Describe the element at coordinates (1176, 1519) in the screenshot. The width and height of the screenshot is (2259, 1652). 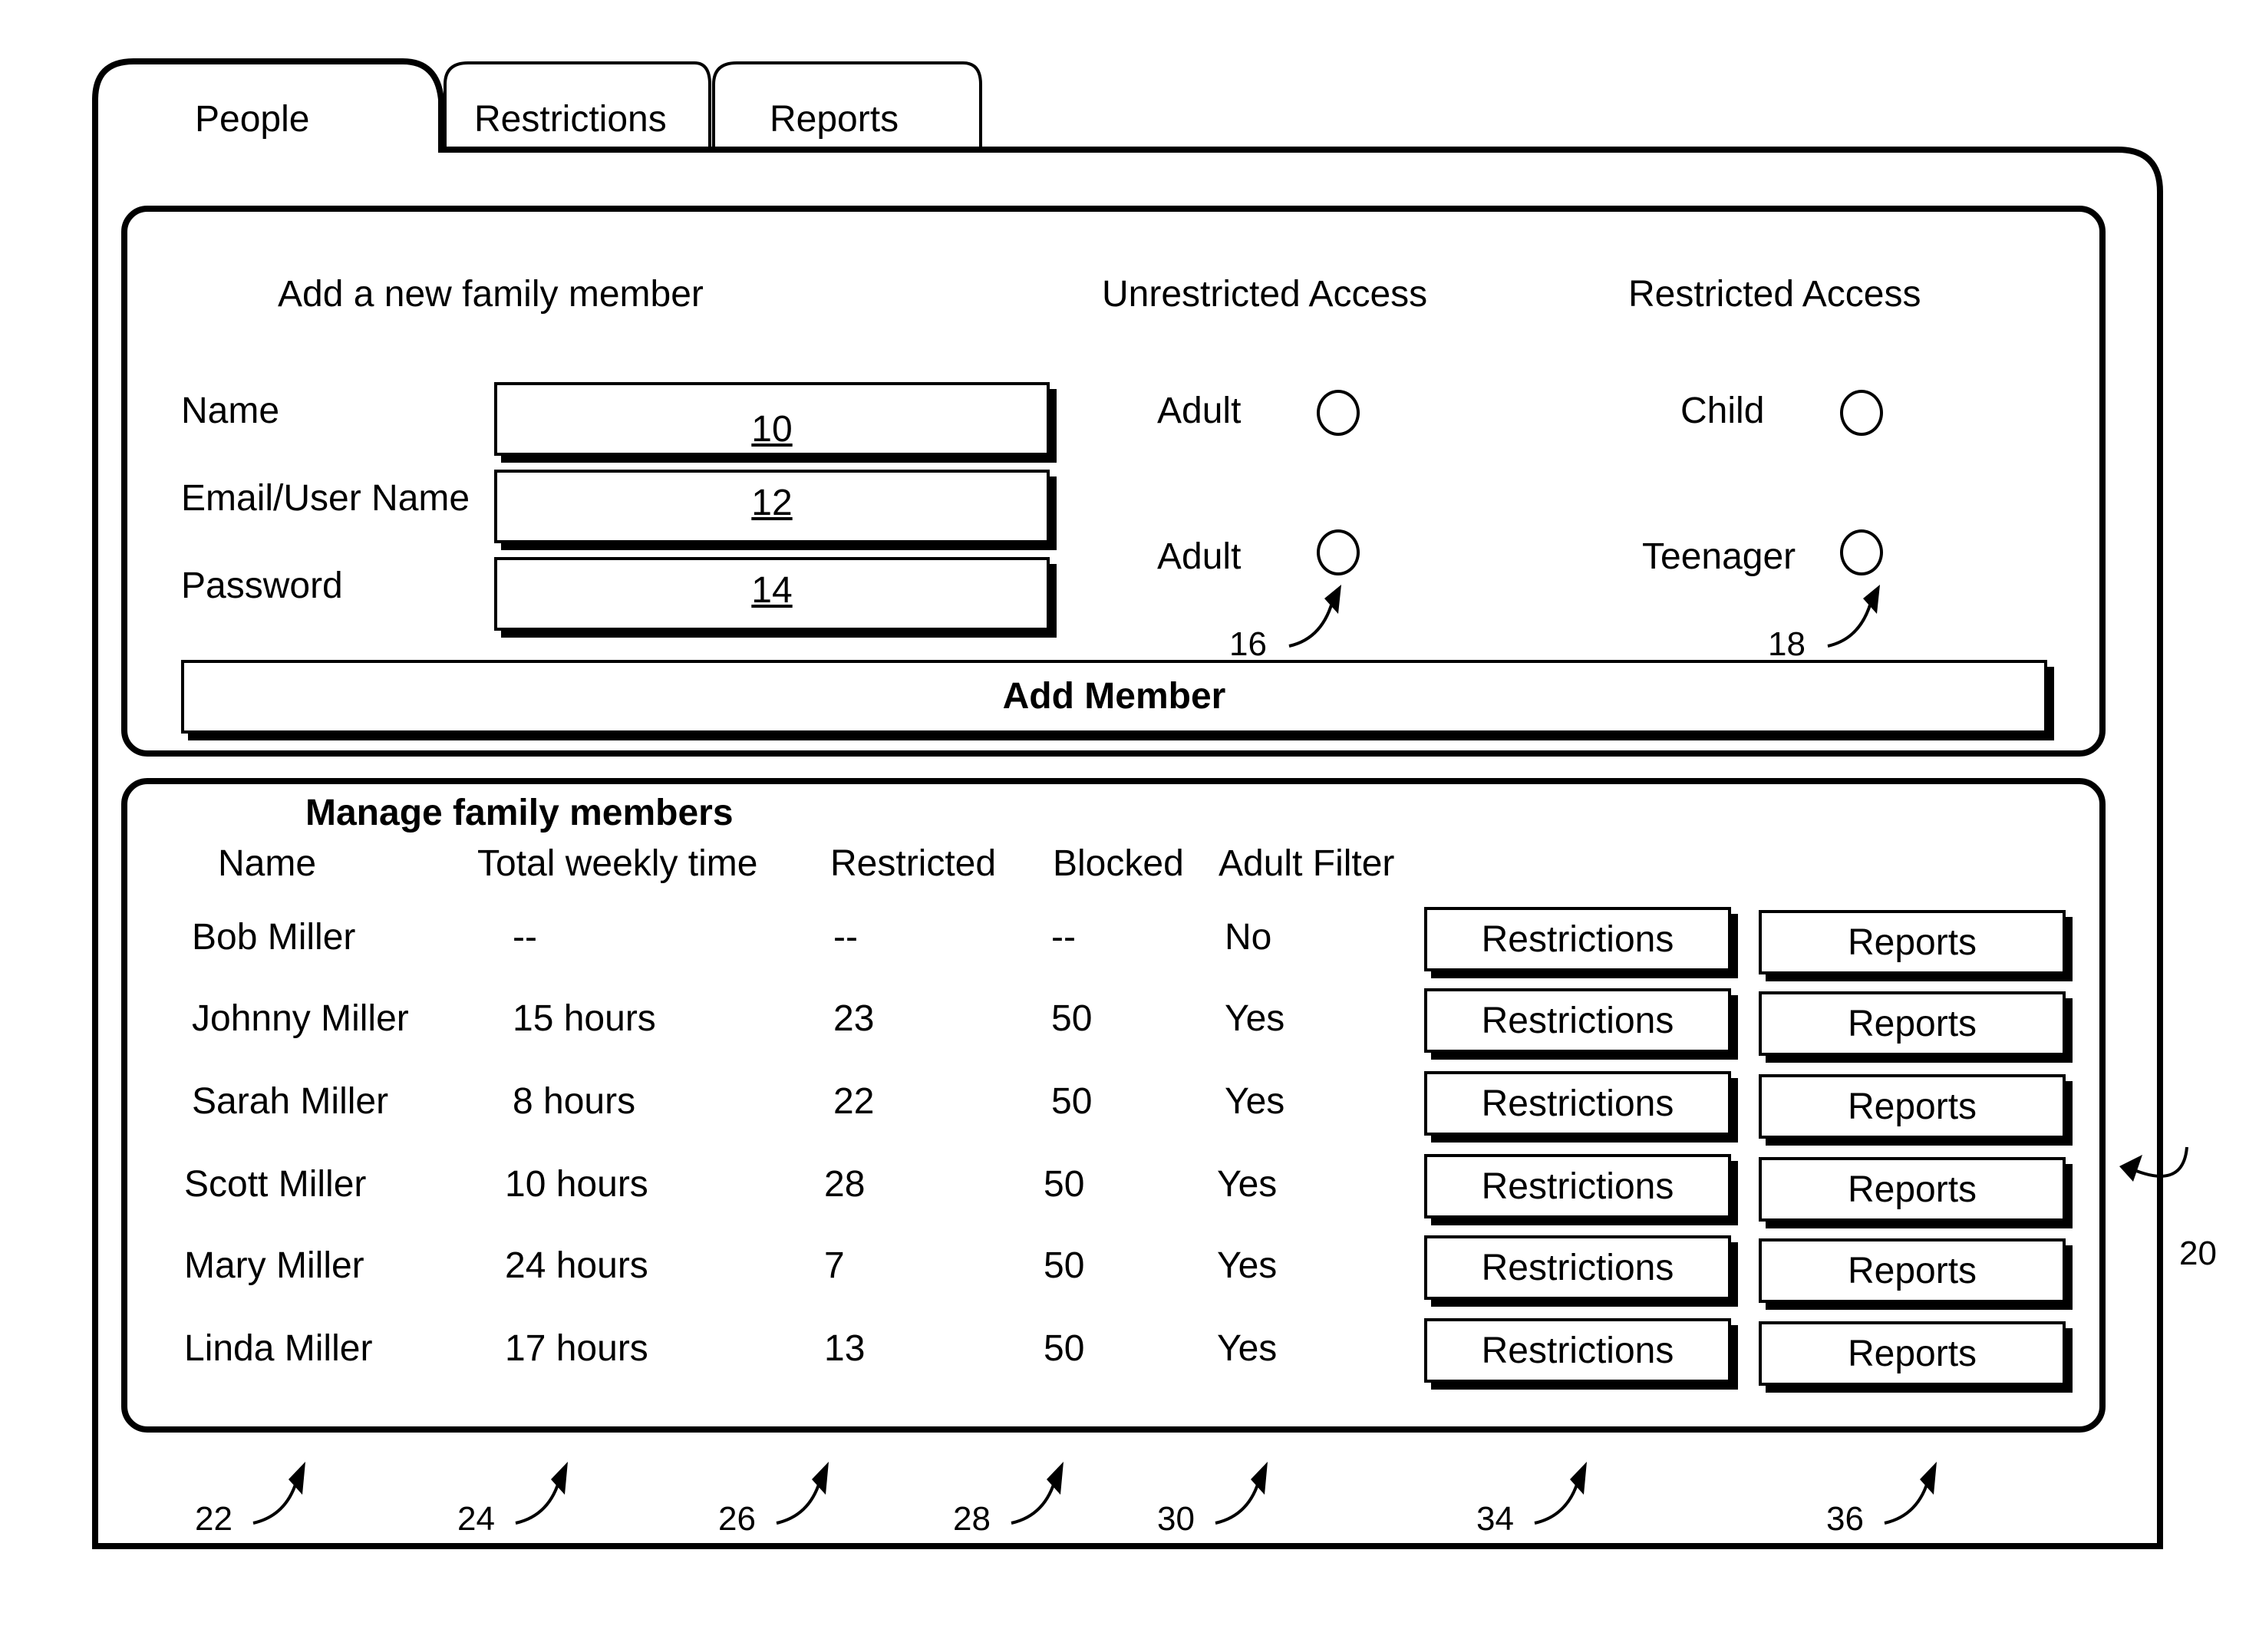
I see `ref-30: 30` at that location.